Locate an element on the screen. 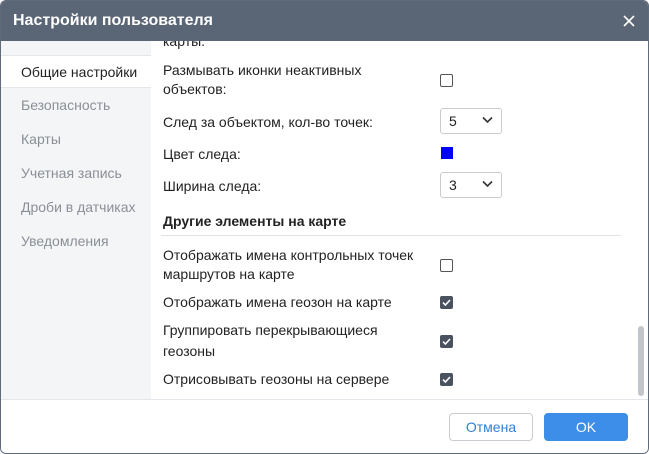  close-icon is located at coordinates (629, 21).